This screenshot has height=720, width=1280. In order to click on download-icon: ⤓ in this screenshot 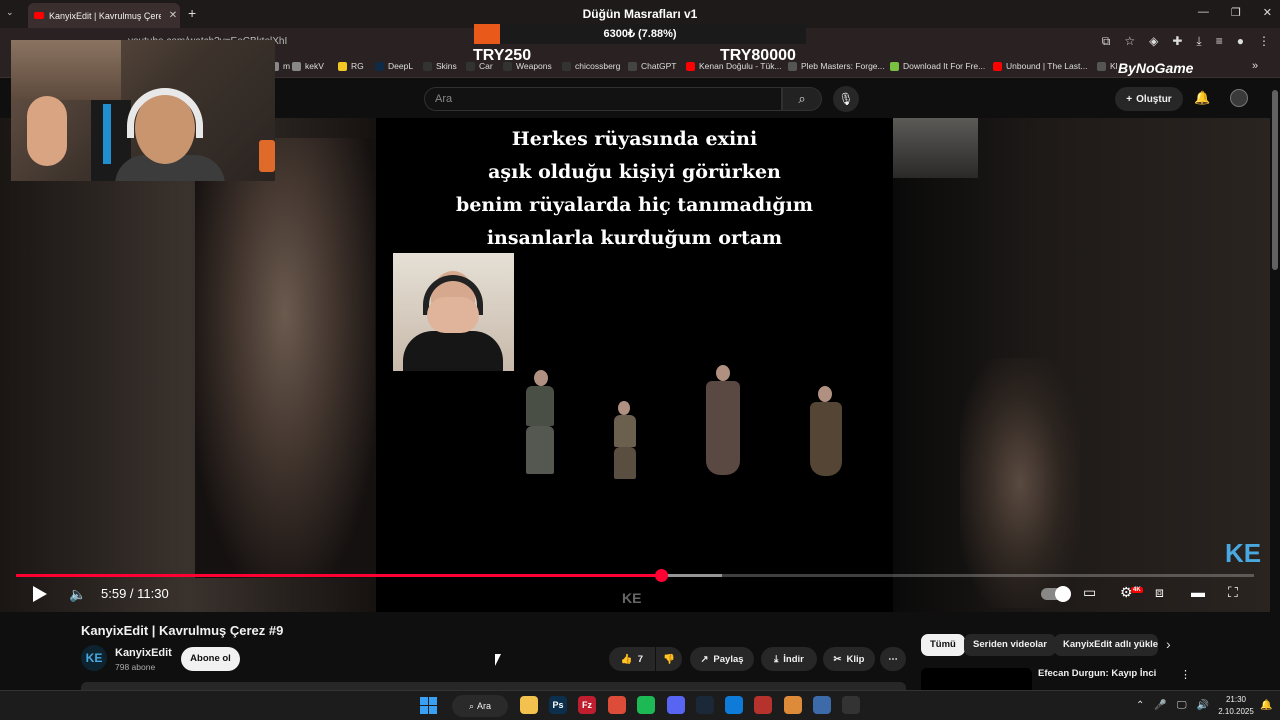, I will do `click(1198, 41)`.